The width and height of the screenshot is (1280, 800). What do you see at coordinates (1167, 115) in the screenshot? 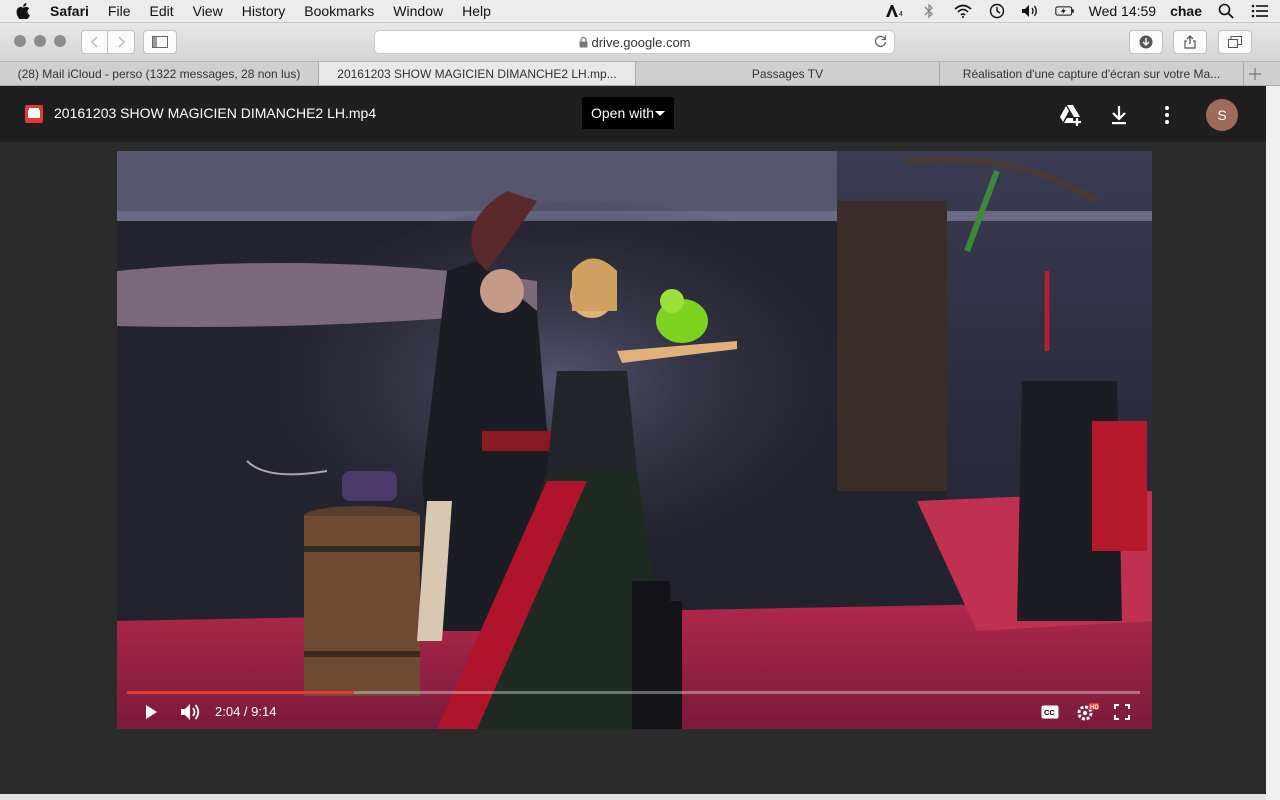
I see `more-options-icon` at bounding box center [1167, 115].